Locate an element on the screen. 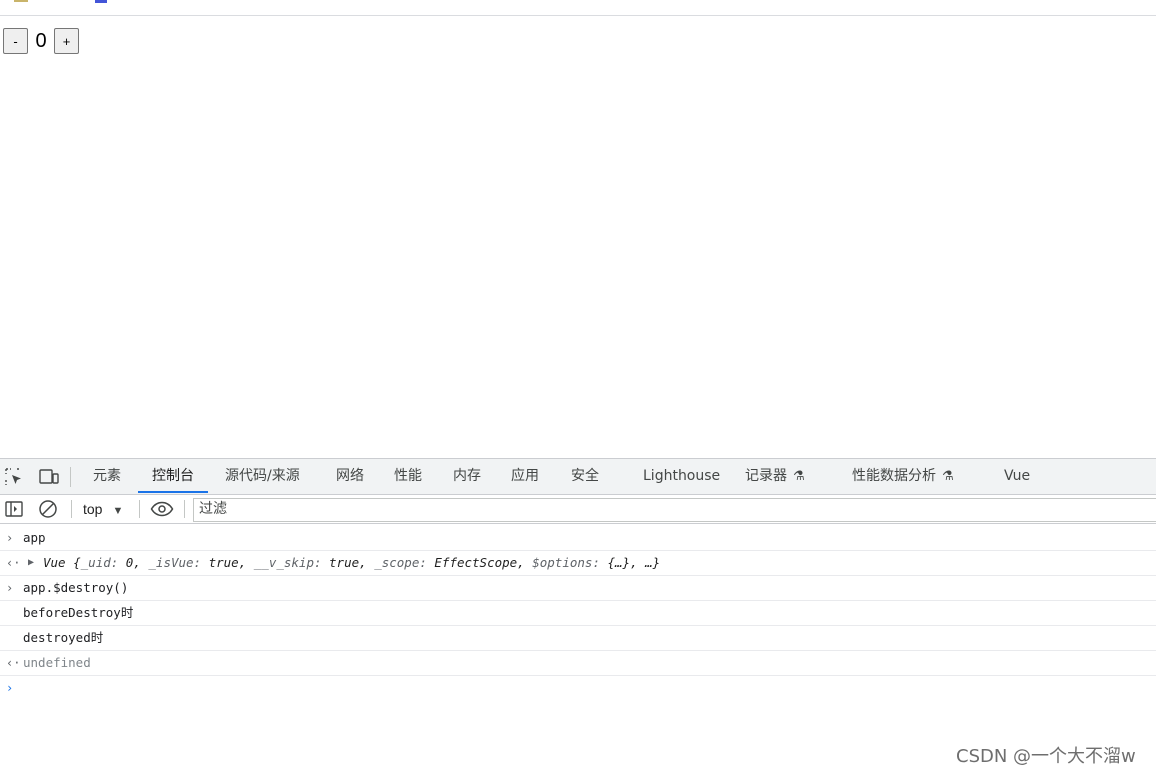 Image resolution: width=1156 pixels, height=774 pixels. context-selector: top ▼ is located at coordinates (103, 509).